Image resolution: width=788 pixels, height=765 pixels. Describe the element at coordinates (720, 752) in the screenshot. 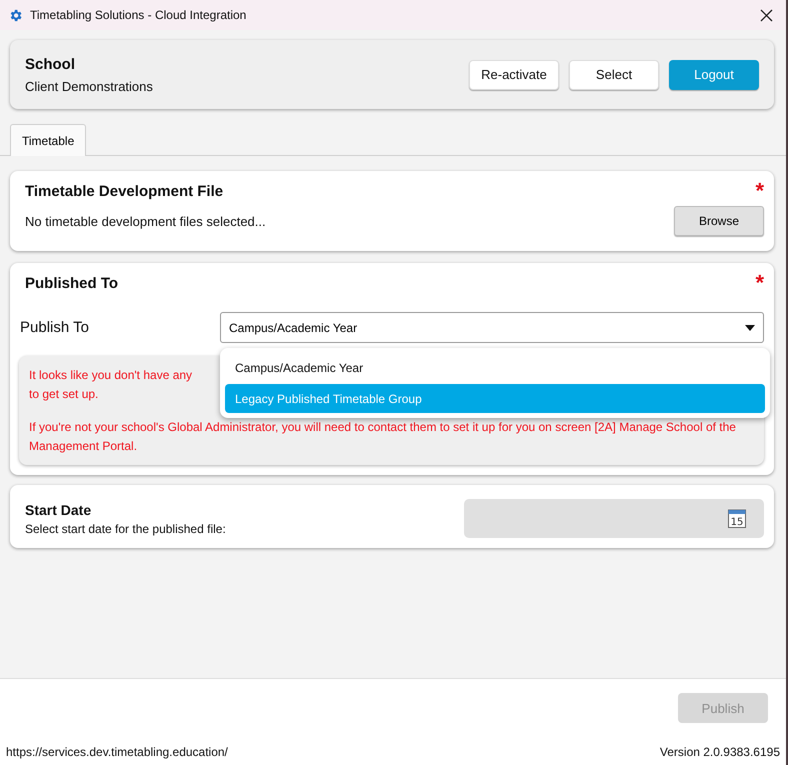

I see `version-text: Version 2.0.9383.6195` at that location.